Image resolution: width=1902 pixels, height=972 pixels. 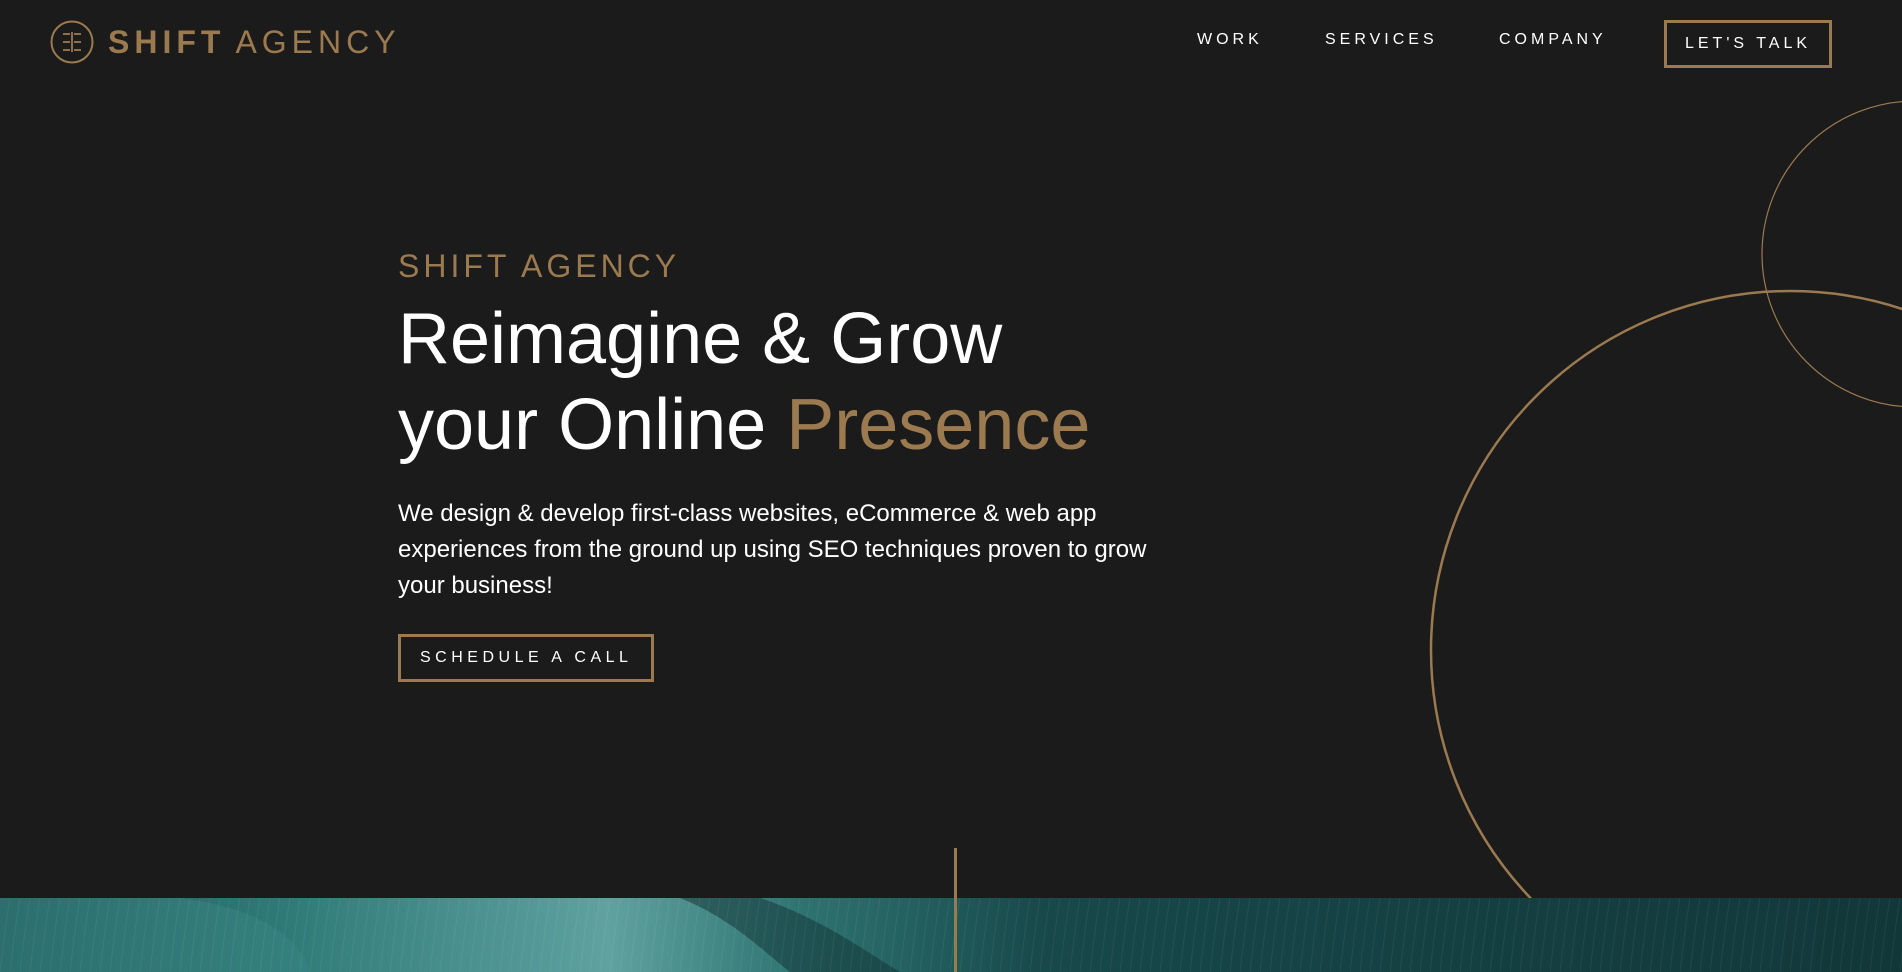 What do you see at coordinates (951, 44) in the screenshot?
I see `main-nav: WORK SERVICES COMPANY LET'S TALK` at bounding box center [951, 44].